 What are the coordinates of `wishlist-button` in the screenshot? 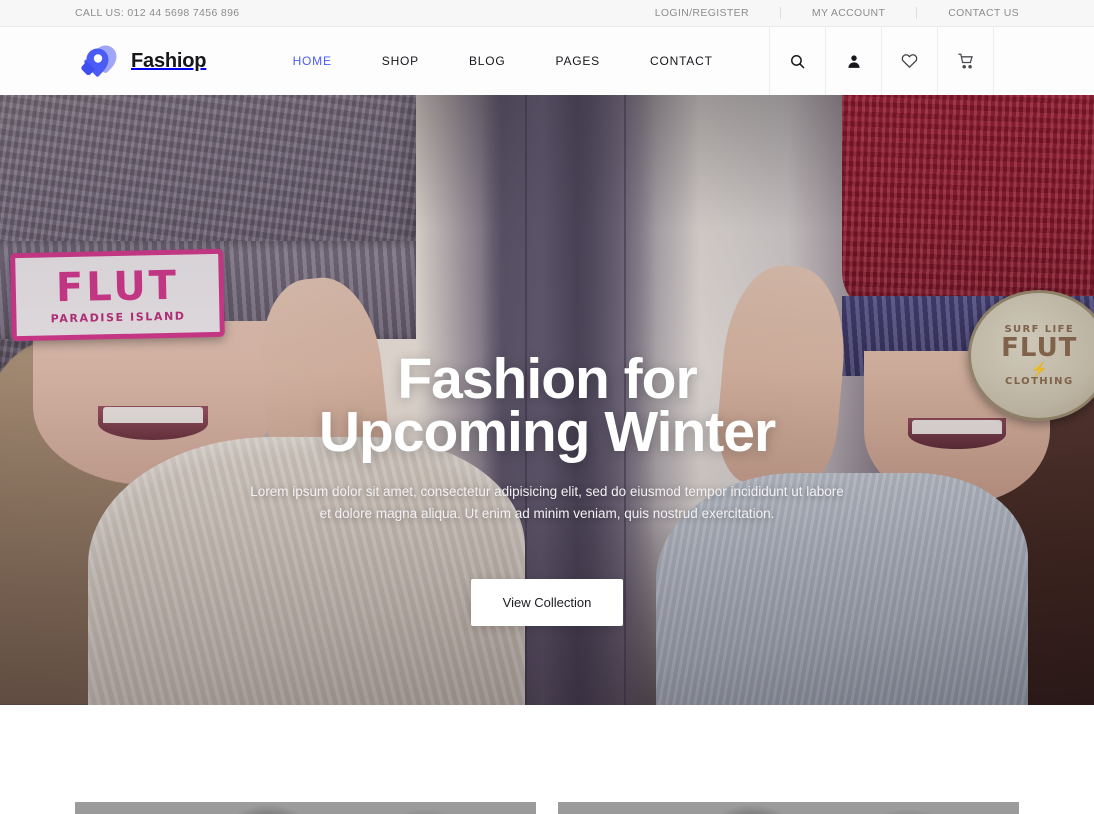 It's located at (910, 61).